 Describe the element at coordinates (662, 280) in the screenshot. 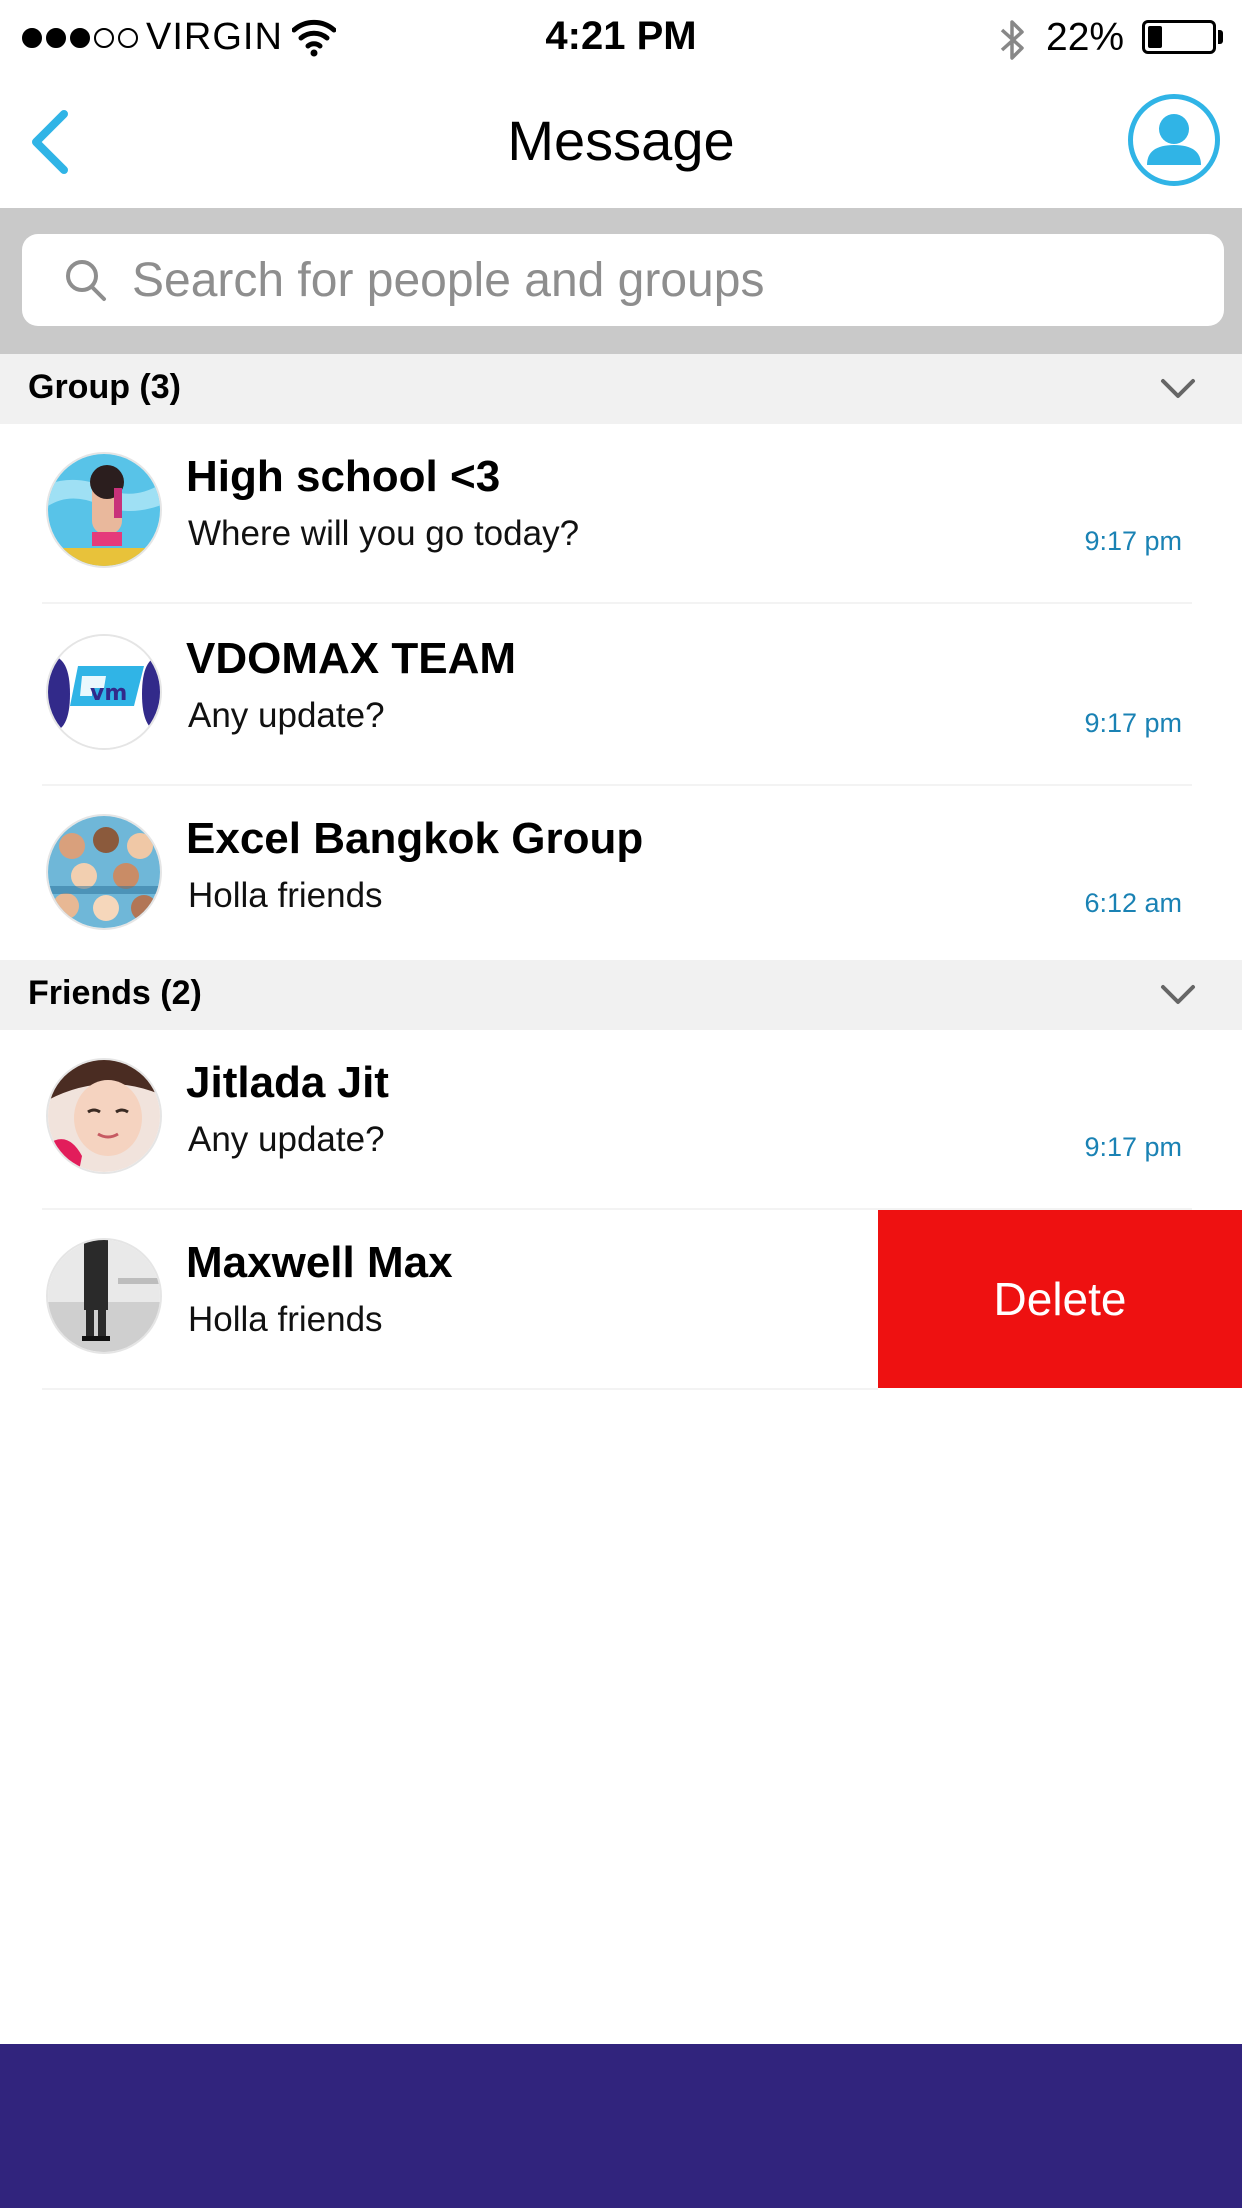

I see `search-input` at that location.